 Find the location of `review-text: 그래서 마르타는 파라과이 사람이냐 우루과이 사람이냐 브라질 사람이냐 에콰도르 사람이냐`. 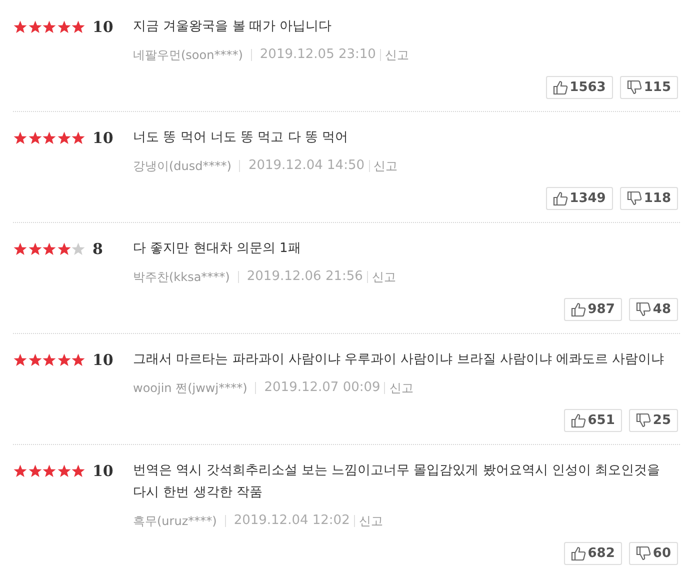

review-text: 그래서 마르타는 파라과이 사람이냐 우루과이 사람이냐 브라질 사람이냐 에콰도르 사람이냐 is located at coordinates (399, 360).